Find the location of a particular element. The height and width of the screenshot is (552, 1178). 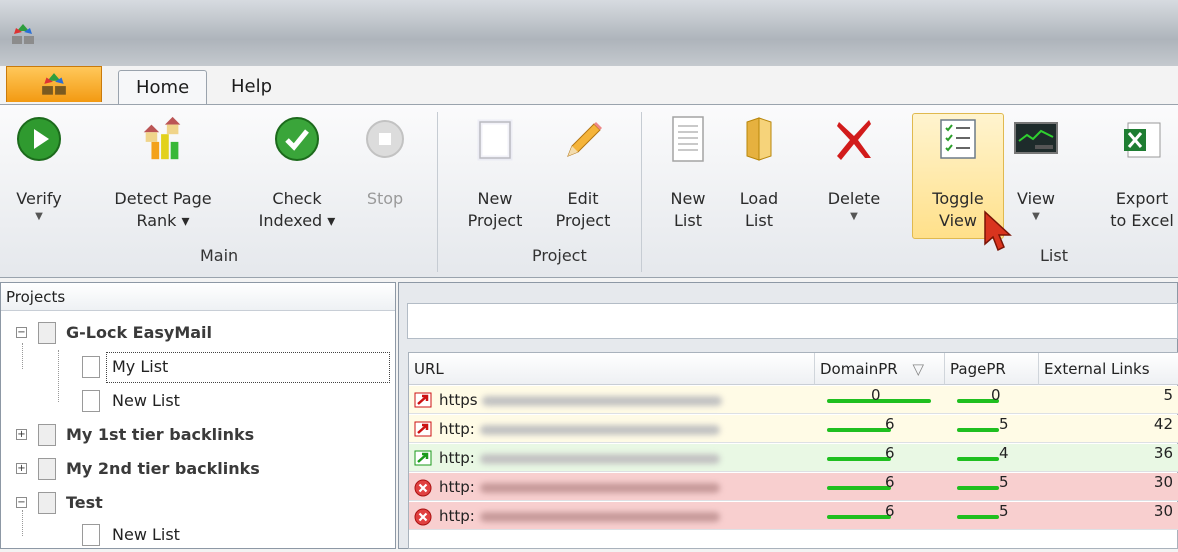

group-label-main: Main is located at coordinates (219, 255).